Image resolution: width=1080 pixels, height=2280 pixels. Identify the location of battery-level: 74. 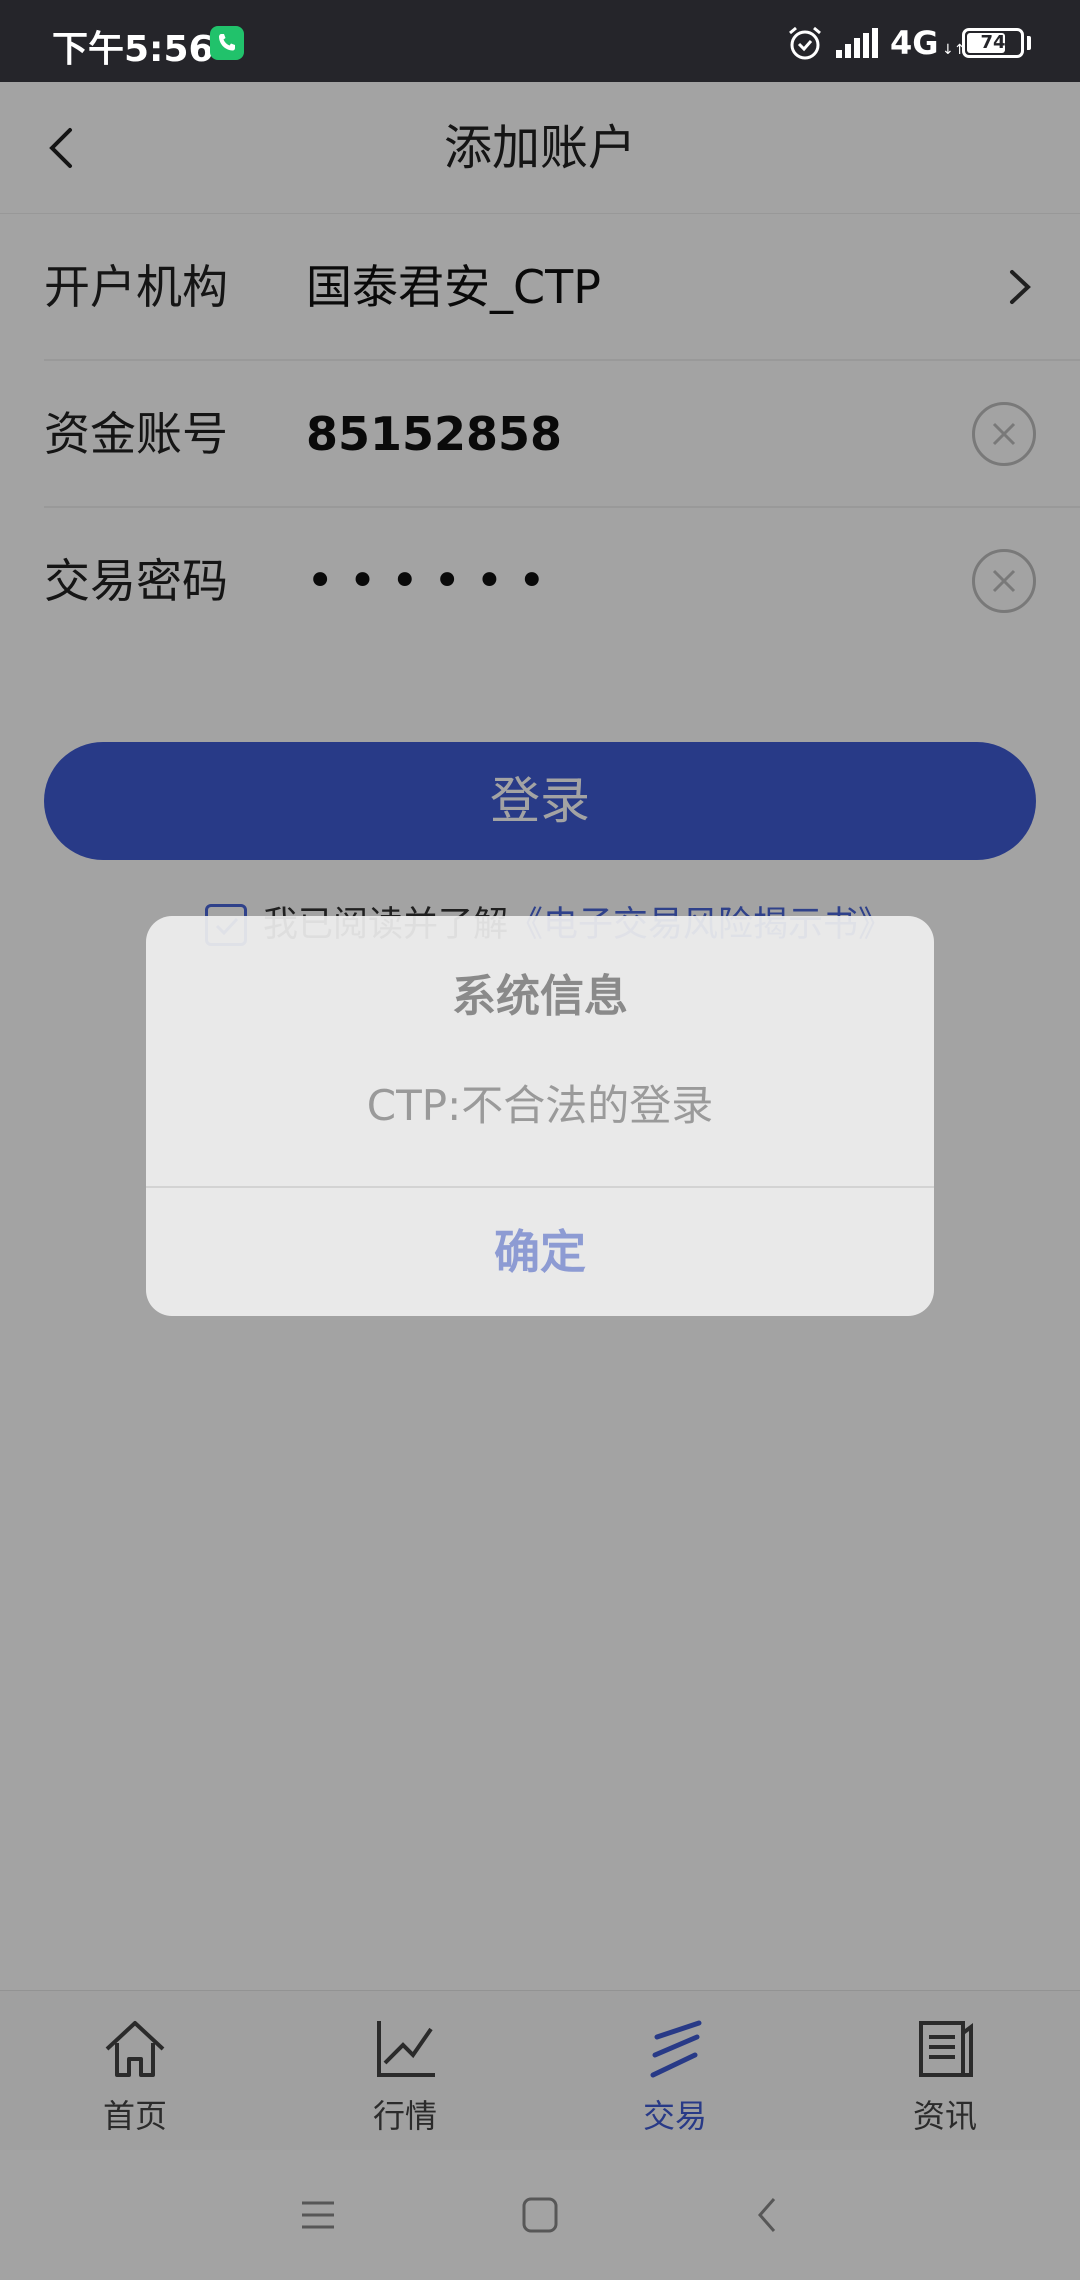
(993, 42).